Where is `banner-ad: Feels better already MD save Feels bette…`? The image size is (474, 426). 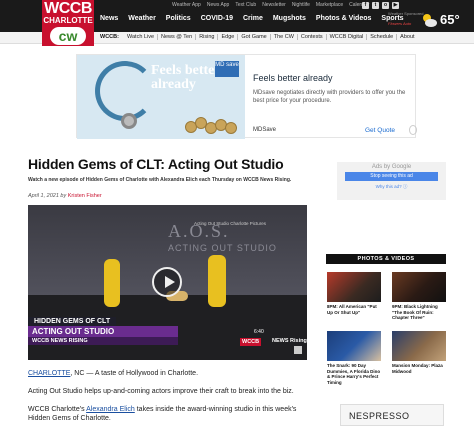 banner-ad: Feels better already MD save Feels bette… is located at coordinates (246, 96).